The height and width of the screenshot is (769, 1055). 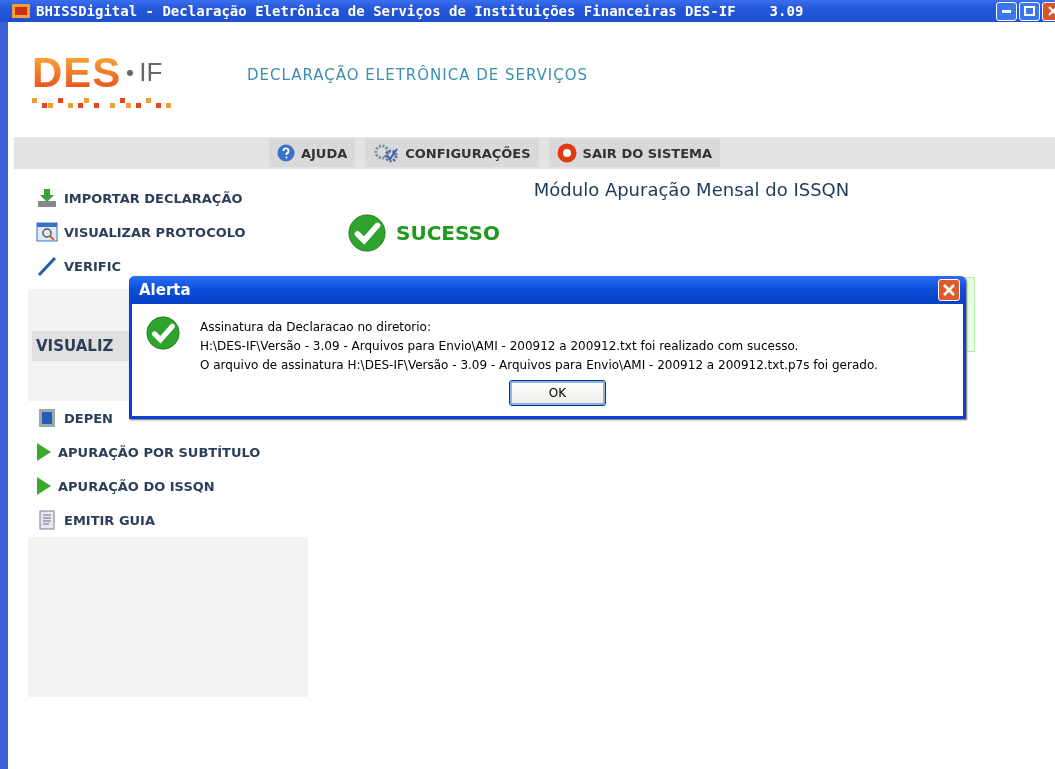 What do you see at coordinates (316, 327) in the screenshot?
I see `message-line: Assinatura da Declaracao no diretorio:` at bounding box center [316, 327].